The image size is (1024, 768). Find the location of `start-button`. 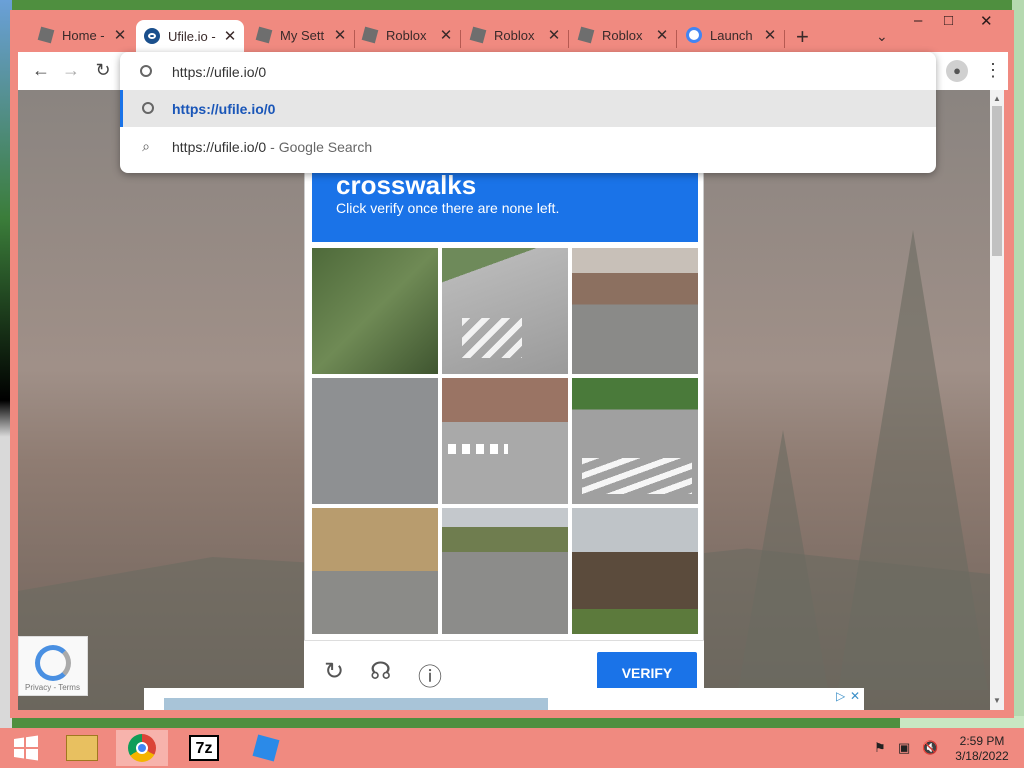

start-button is located at coordinates (26, 748).